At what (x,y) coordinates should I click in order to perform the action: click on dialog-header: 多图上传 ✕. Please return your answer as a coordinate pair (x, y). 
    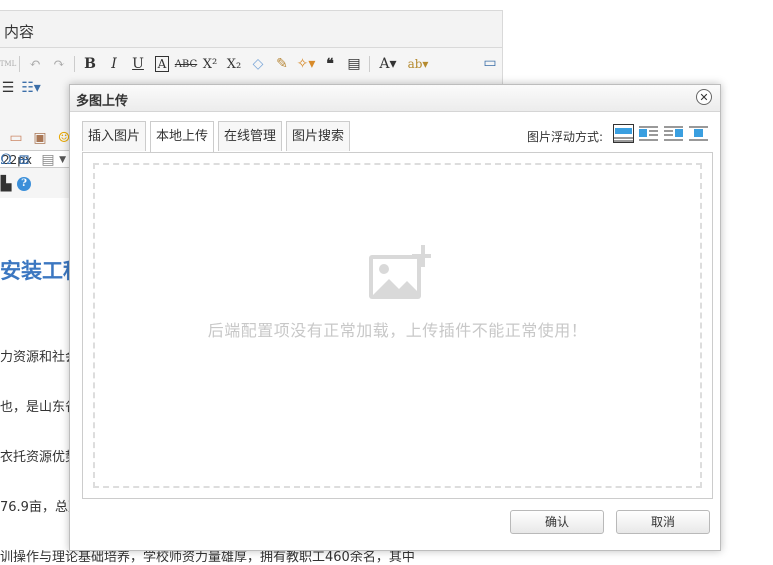
    Looking at the image, I should click on (395, 98).